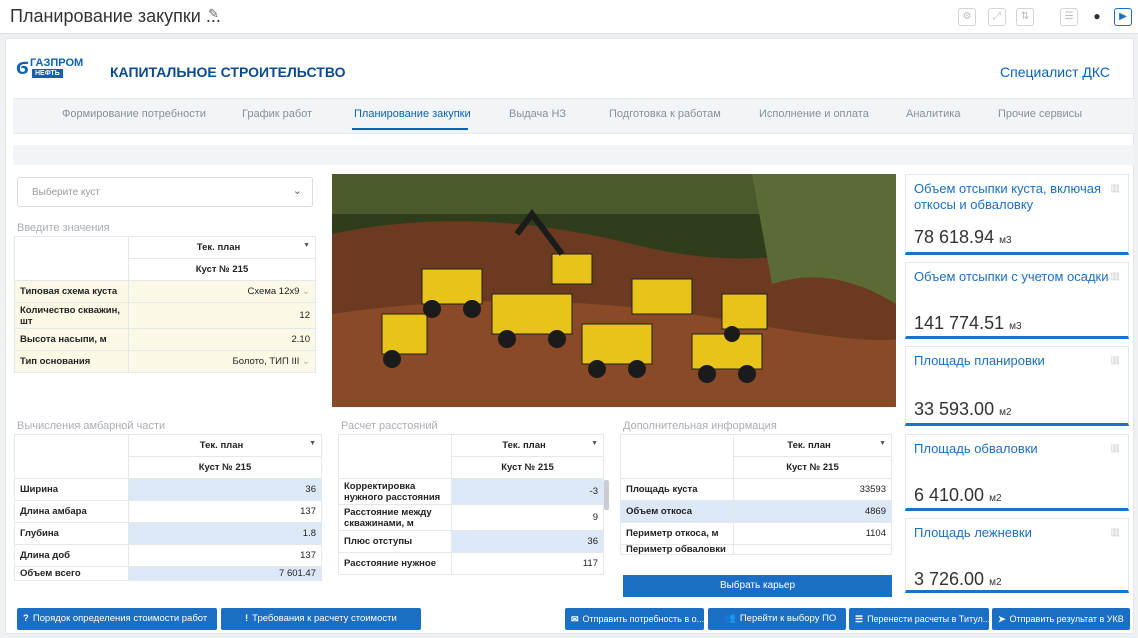 Image resolution: width=1138 pixels, height=638 pixels. Describe the element at coordinates (412, 114) in the screenshot. I see `tab-planirovanie: Планирование закупки` at that location.